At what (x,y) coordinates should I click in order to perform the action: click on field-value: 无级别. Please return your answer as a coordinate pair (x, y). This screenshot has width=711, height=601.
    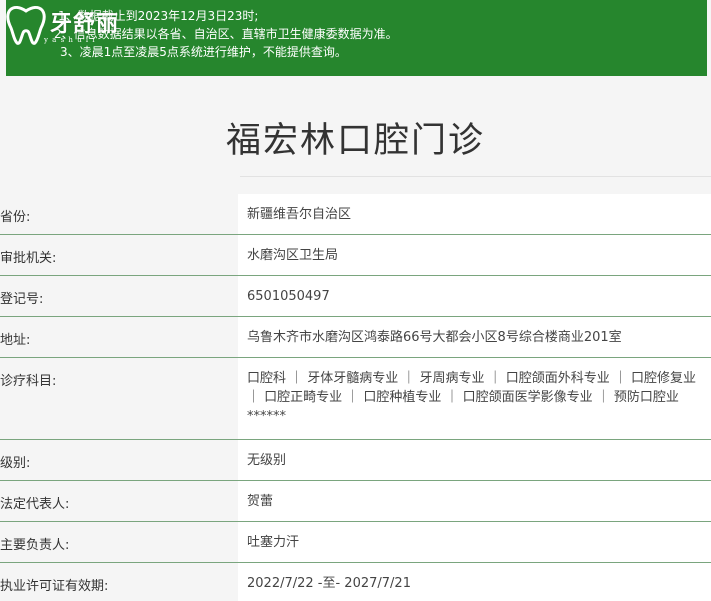
    Looking at the image, I should click on (474, 460).